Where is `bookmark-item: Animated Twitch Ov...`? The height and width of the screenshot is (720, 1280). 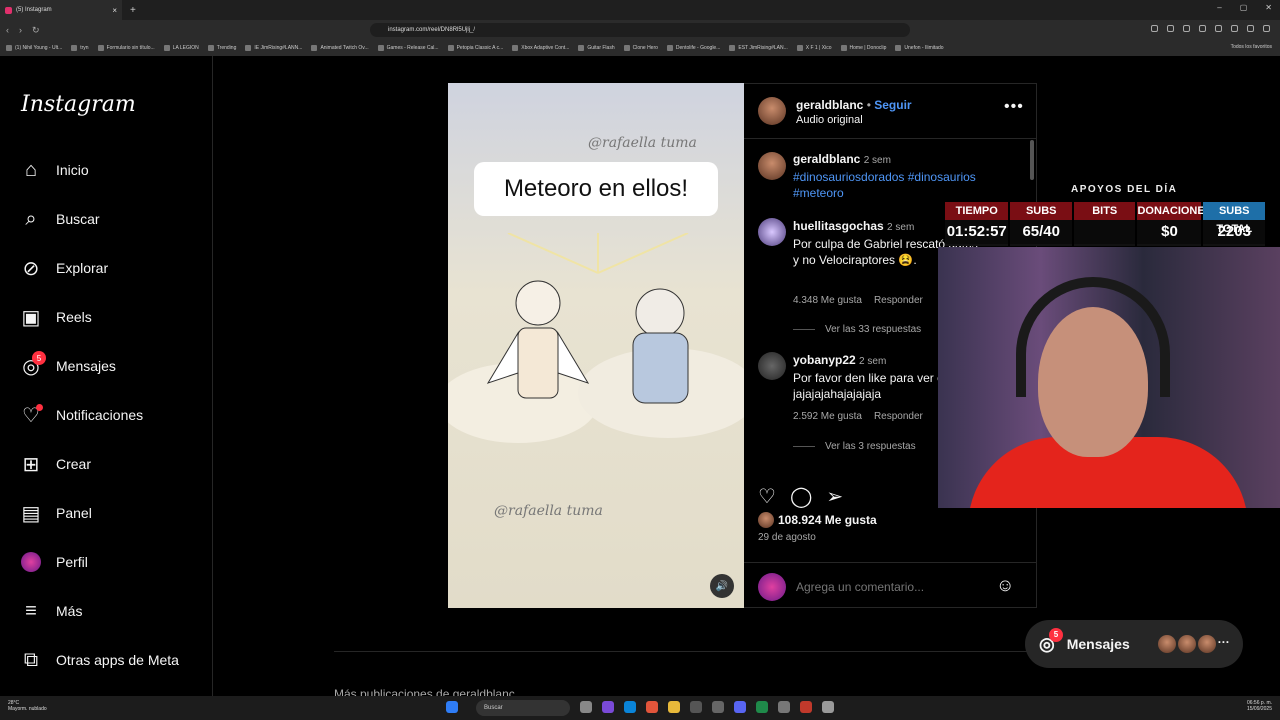 bookmark-item: Animated Twitch Ov... is located at coordinates (340, 48).